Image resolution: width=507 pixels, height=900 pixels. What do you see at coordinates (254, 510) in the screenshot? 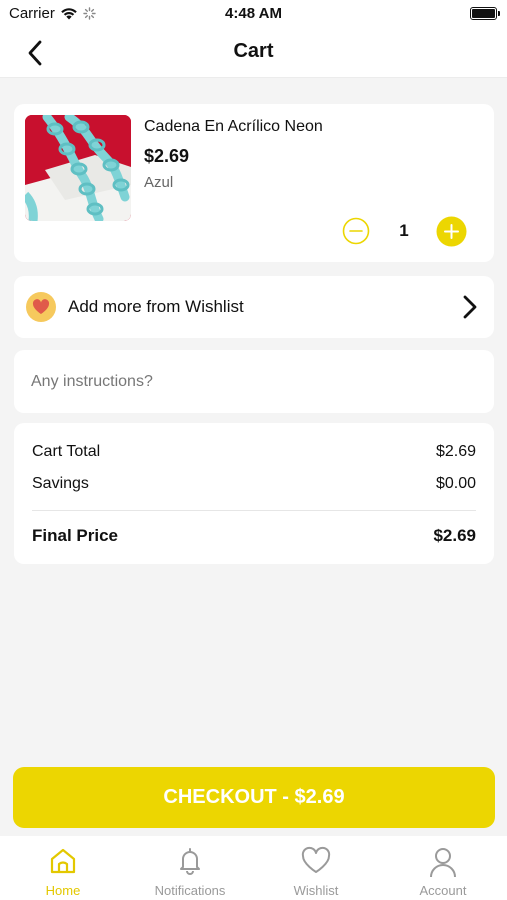
I see `summary-divider` at bounding box center [254, 510].